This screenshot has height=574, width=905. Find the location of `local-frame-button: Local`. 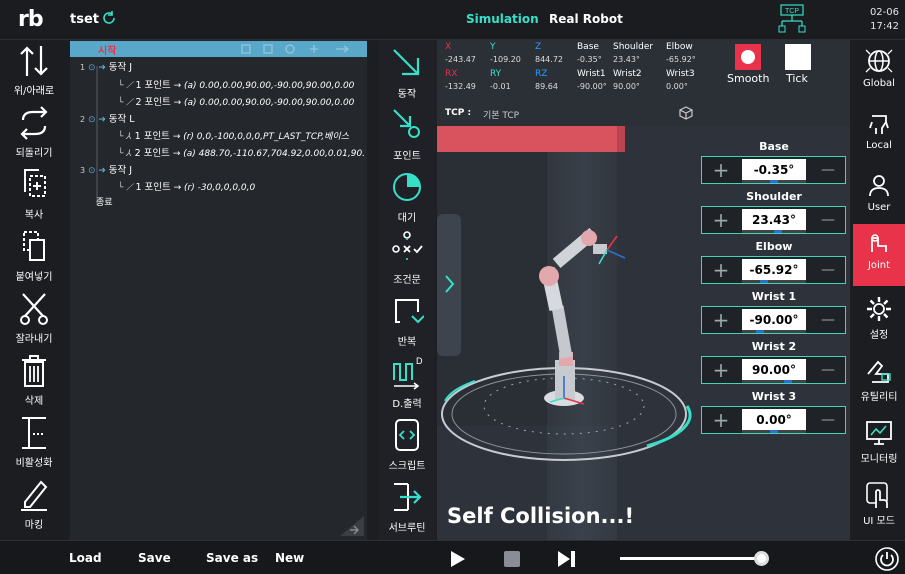

local-frame-button: Local is located at coordinates (879, 134).